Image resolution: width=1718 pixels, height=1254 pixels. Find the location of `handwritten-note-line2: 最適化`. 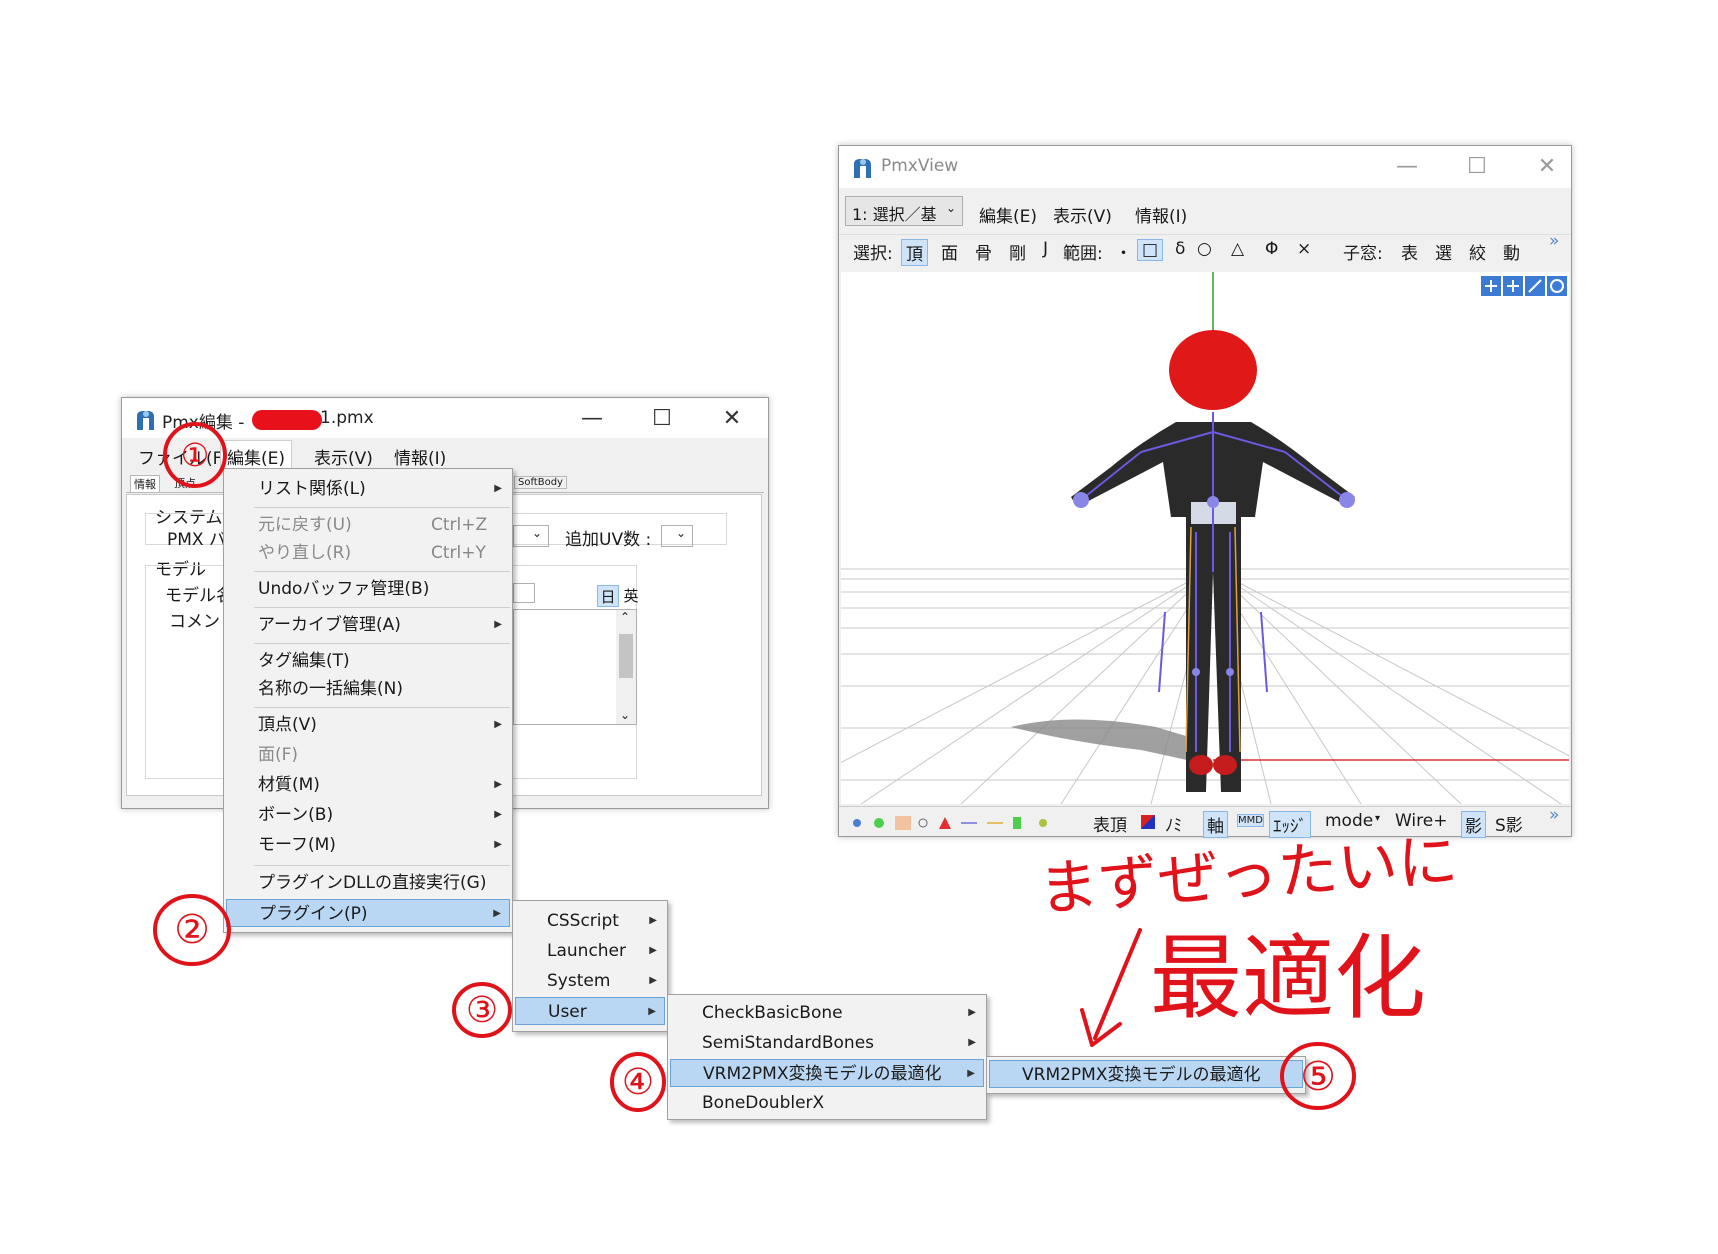

handwritten-note-line2: 最適化 is located at coordinates (1288, 978).